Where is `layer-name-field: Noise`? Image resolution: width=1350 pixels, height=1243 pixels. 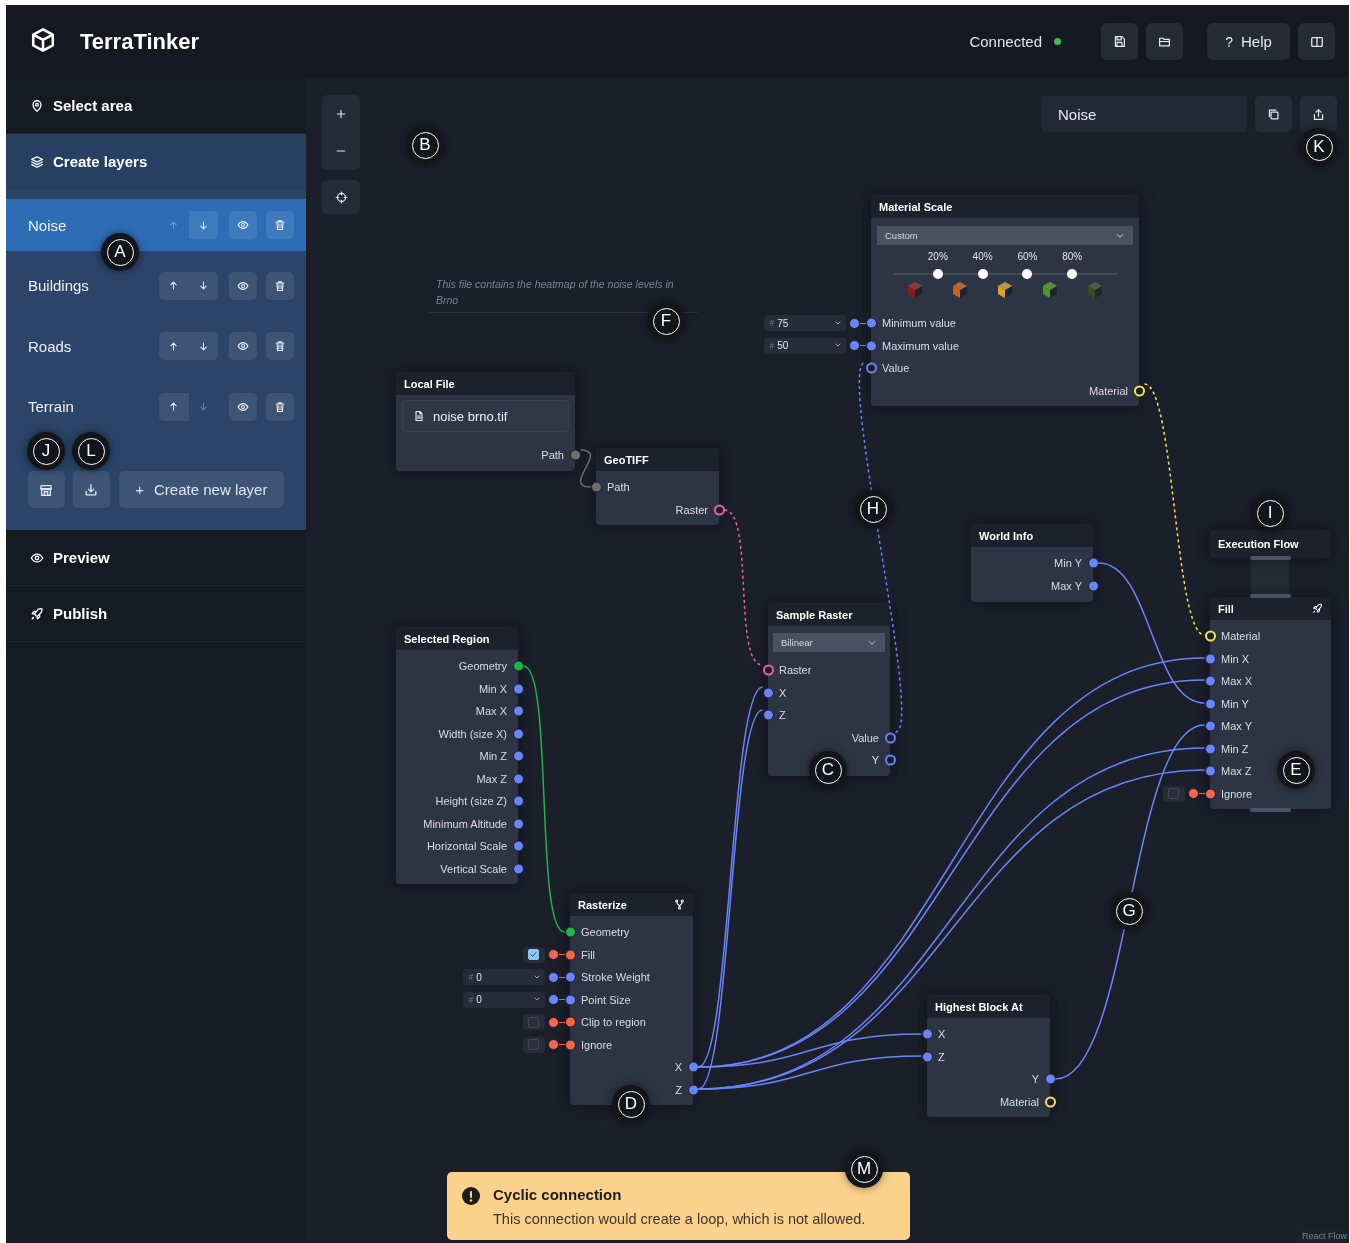 layer-name-field: Noise is located at coordinates (1144, 114).